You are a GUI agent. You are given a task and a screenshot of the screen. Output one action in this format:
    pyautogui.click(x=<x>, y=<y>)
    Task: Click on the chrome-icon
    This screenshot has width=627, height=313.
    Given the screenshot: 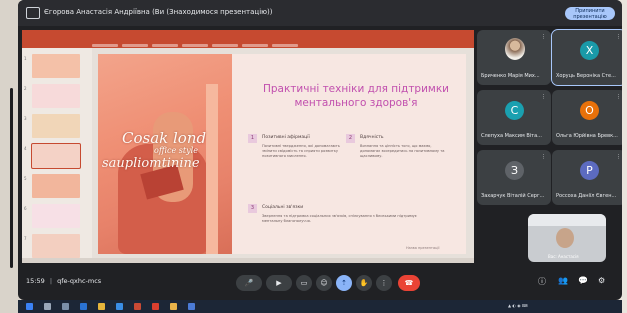 What is the action you would take?
    pyautogui.click(x=173, y=306)
    